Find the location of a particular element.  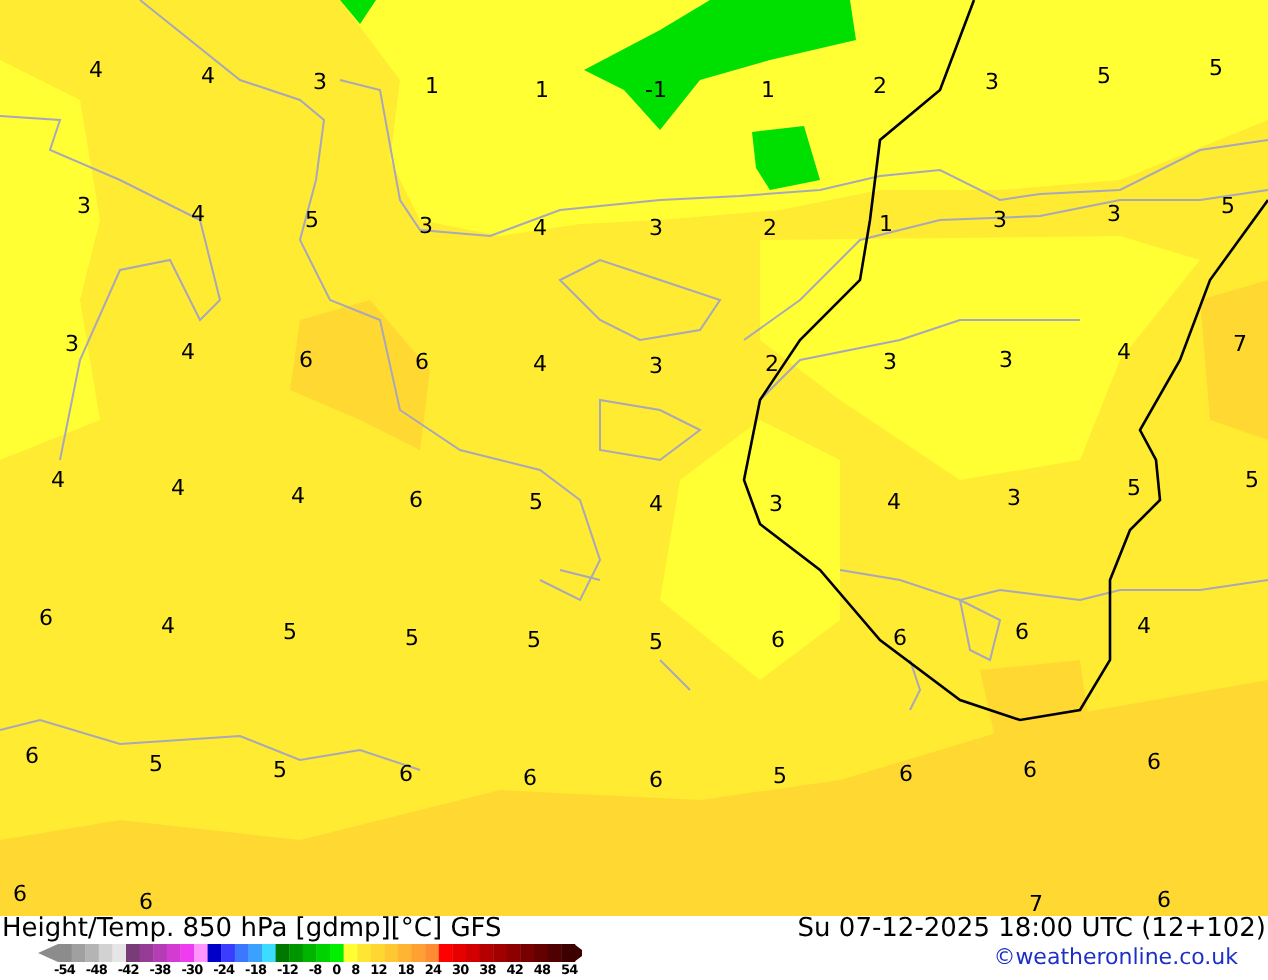

temperature-value: -1 is located at coordinates (656, 90).